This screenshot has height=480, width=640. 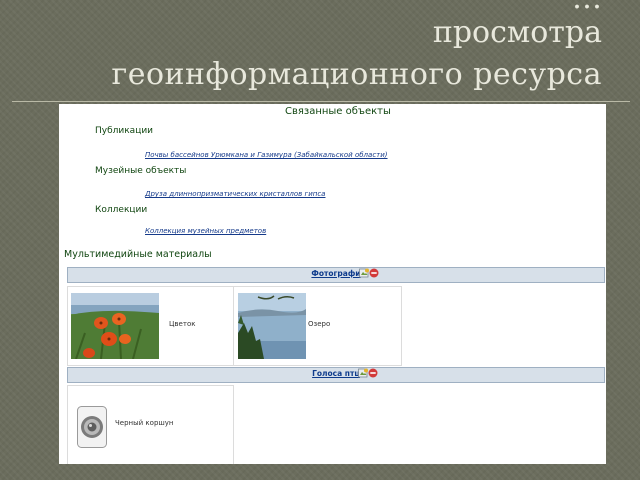 What do you see at coordinates (321, 101) in the screenshot?
I see `title-divider` at bounding box center [321, 101].